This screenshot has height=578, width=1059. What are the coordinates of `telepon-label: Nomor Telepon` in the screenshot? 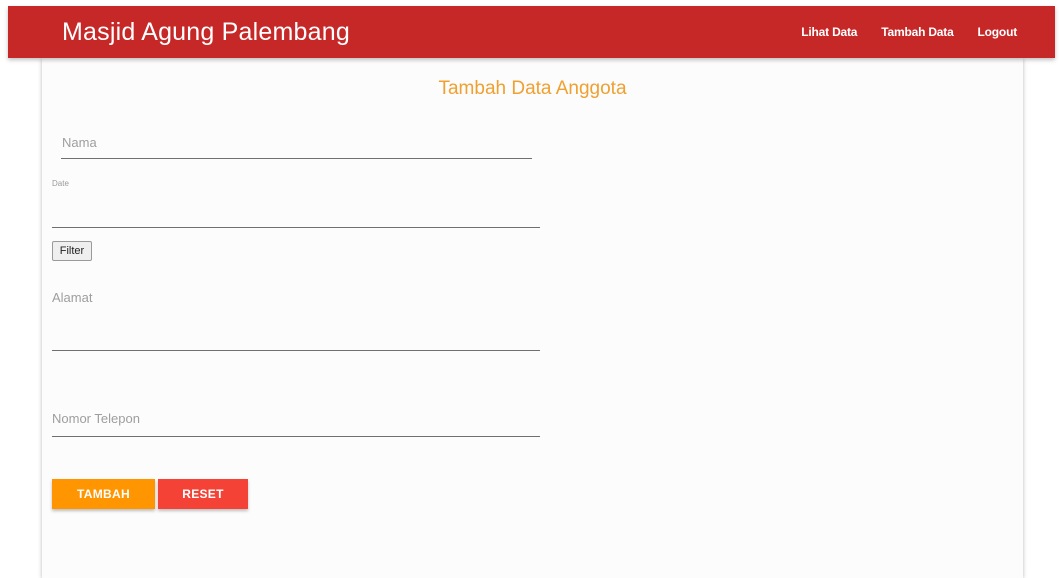 It's located at (96, 418).